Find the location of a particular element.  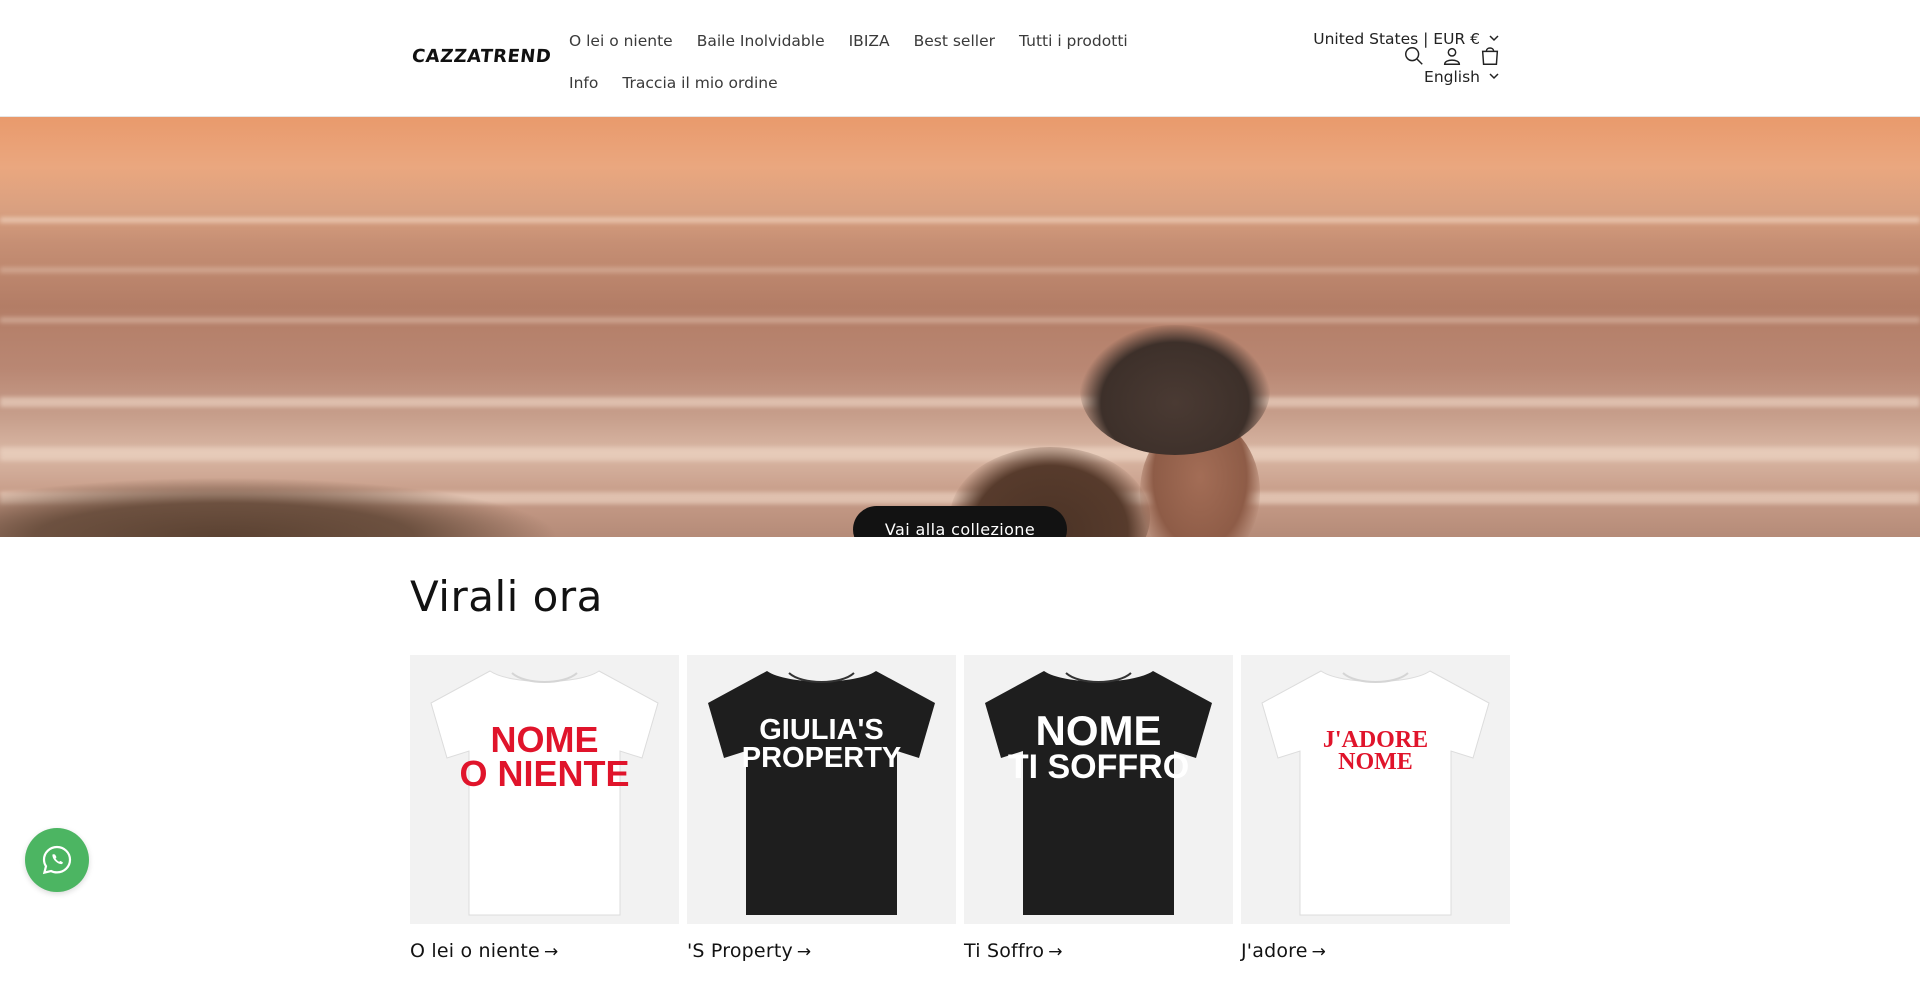

site-logo: CAZZATREND is located at coordinates (481, 56).